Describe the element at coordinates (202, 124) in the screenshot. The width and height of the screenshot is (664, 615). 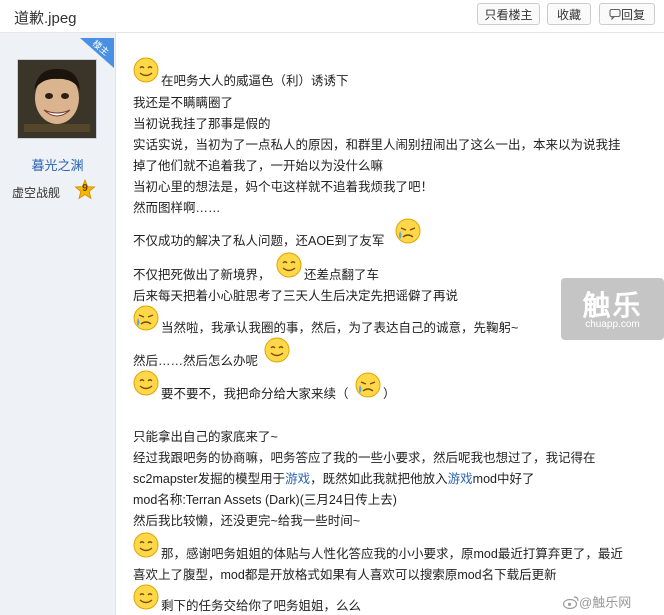
I see `post-line: 当初说我挂了那事是假的` at that location.